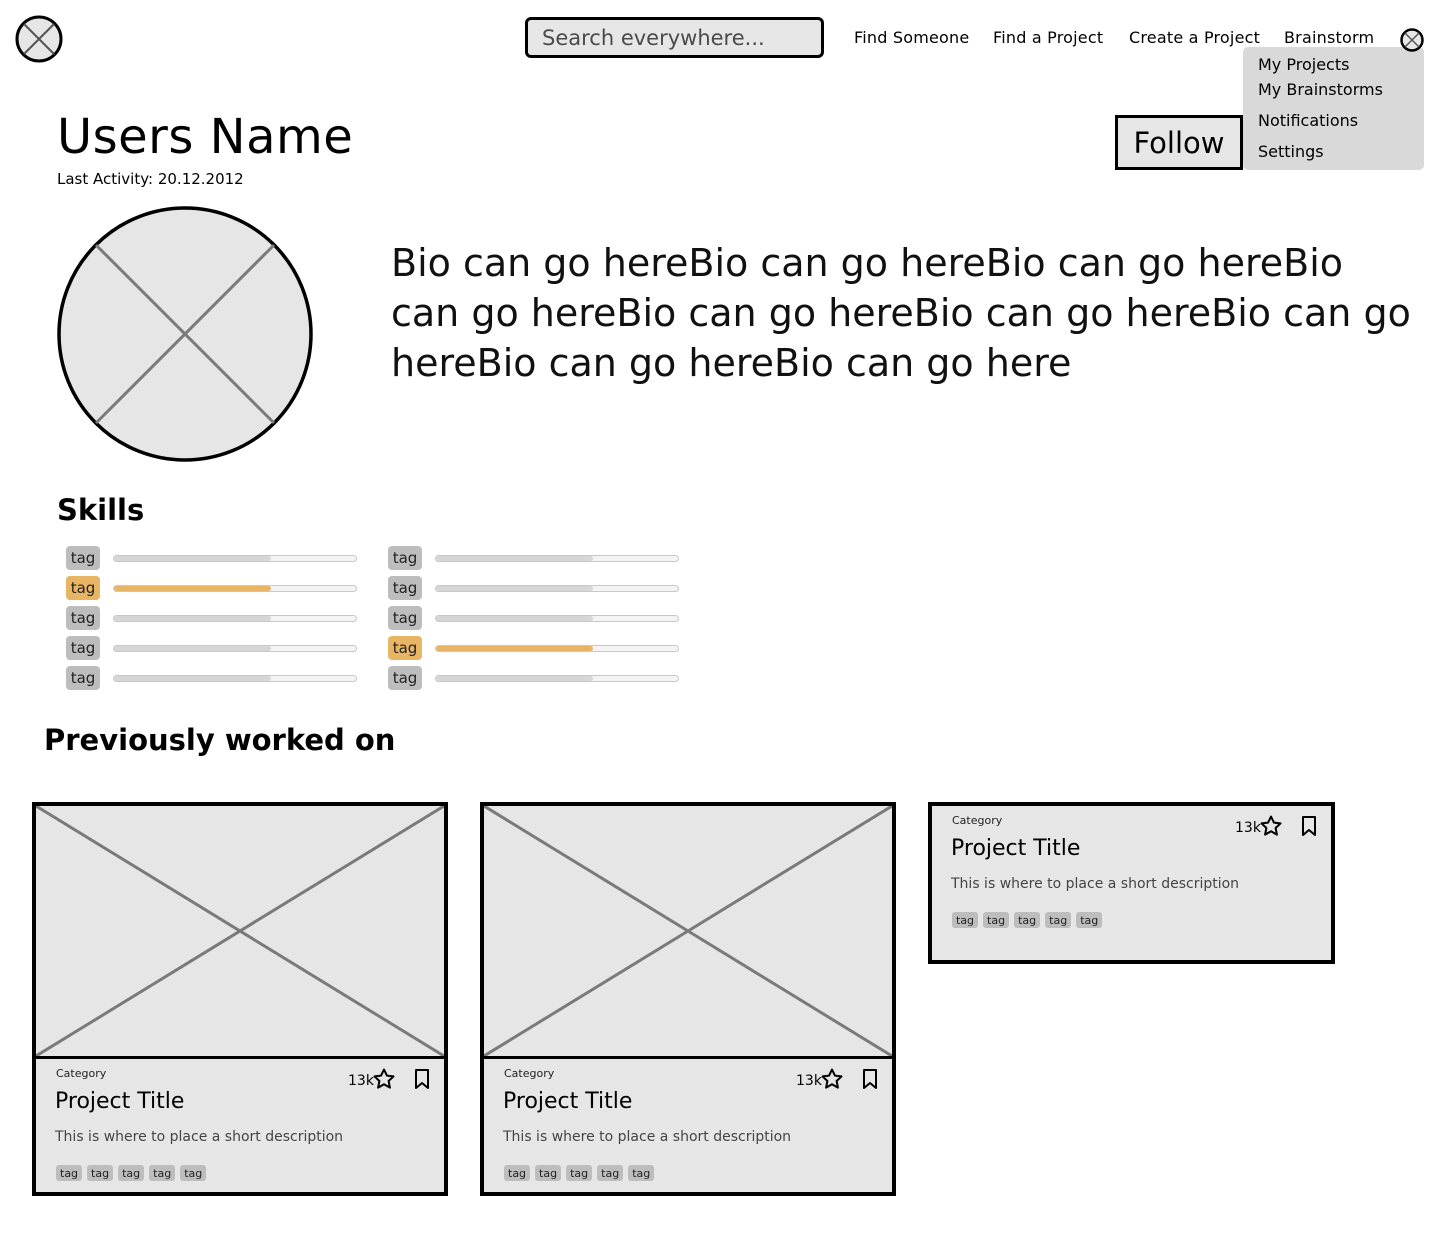 This screenshot has height=1256, width=1440. Describe the element at coordinates (185, 334) in the screenshot. I see `profile-picture-placeholder` at that location.